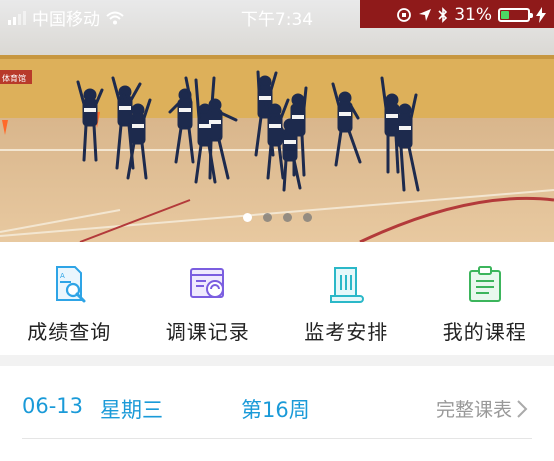 The height and width of the screenshot is (461, 554). Describe the element at coordinates (404, 15) in the screenshot. I see `orientation-lock-icon` at that location.